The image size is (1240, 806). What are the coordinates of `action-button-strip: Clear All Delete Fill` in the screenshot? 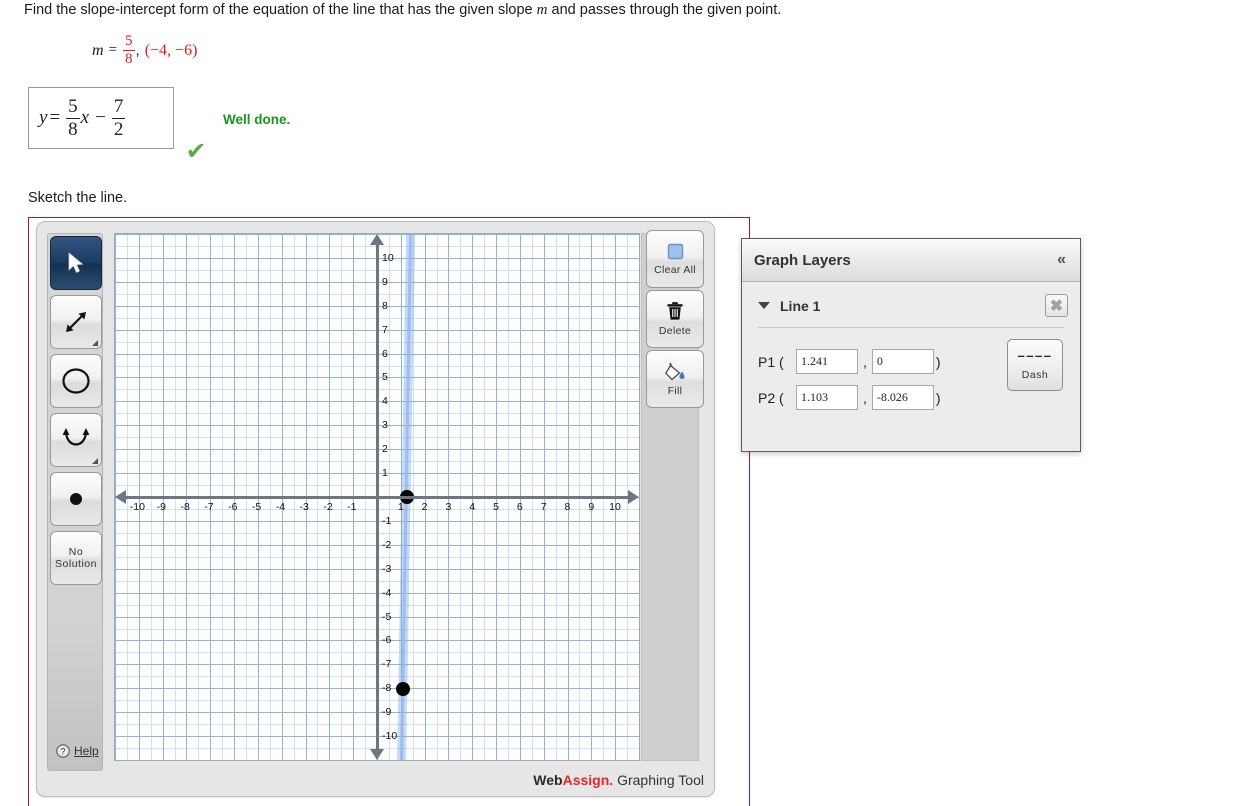 It's located at (675, 320).